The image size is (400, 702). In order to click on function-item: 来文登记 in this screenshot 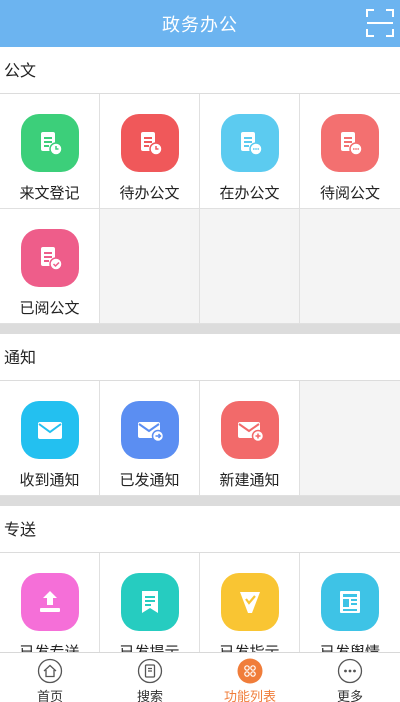, I will do `click(50, 151)`.